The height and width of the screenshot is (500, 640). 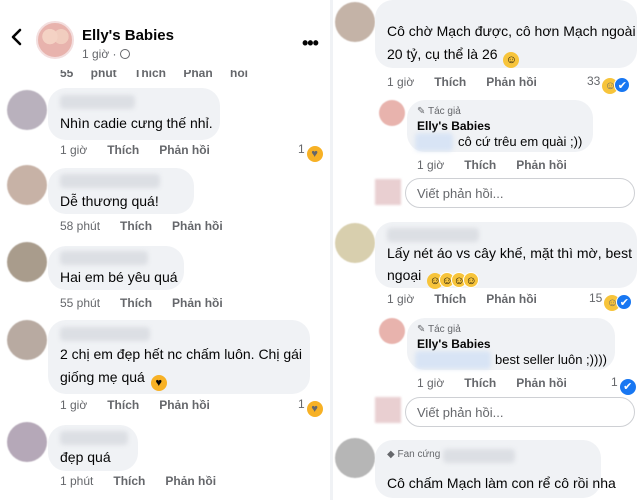 What do you see at coordinates (453, 55) in the screenshot?
I see `comment-text-line2: 20 tỷ, cụ thể là 26 ☺` at bounding box center [453, 55].